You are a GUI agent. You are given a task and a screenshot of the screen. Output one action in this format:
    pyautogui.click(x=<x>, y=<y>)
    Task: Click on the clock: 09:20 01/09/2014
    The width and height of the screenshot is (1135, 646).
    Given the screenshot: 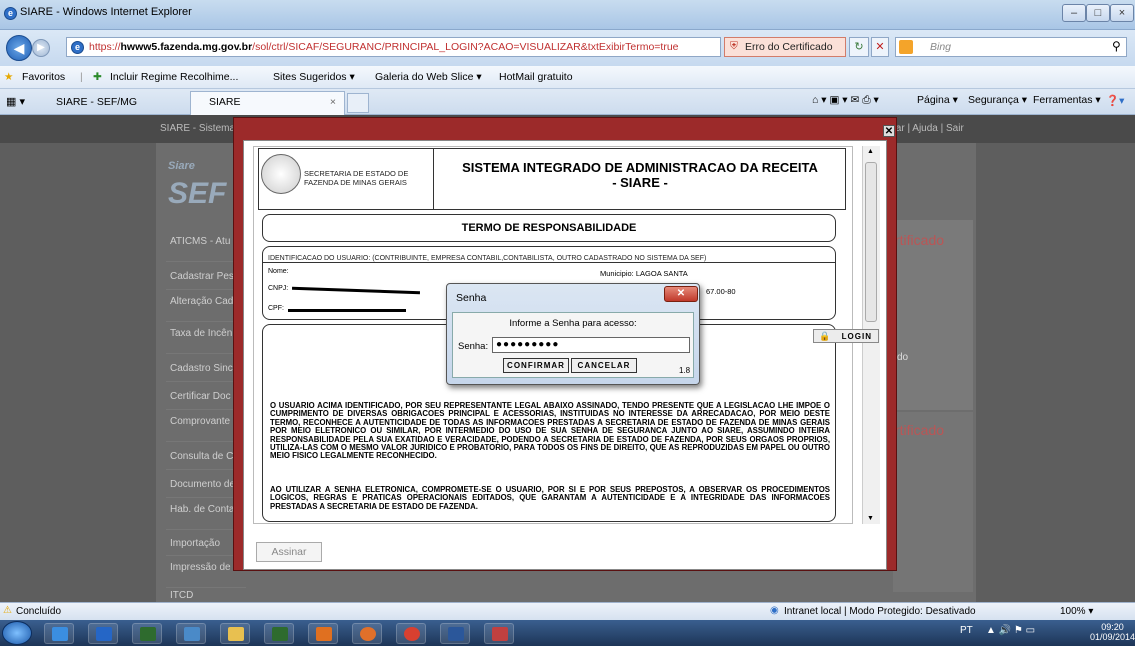 What is the action you would take?
    pyautogui.click(x=1112, y=632)
    